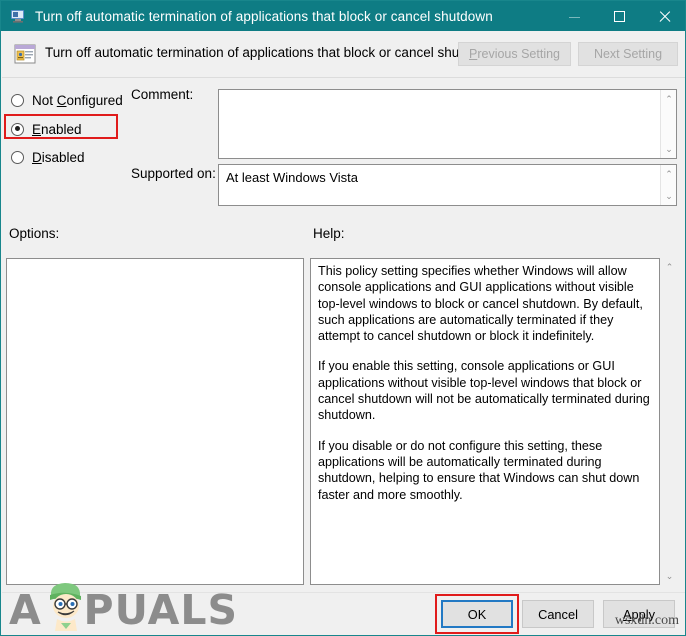  Describe the element at coordinates (77, 100) in the screenshot. I see `radio-not-configured-label: Not Configured` at that location.